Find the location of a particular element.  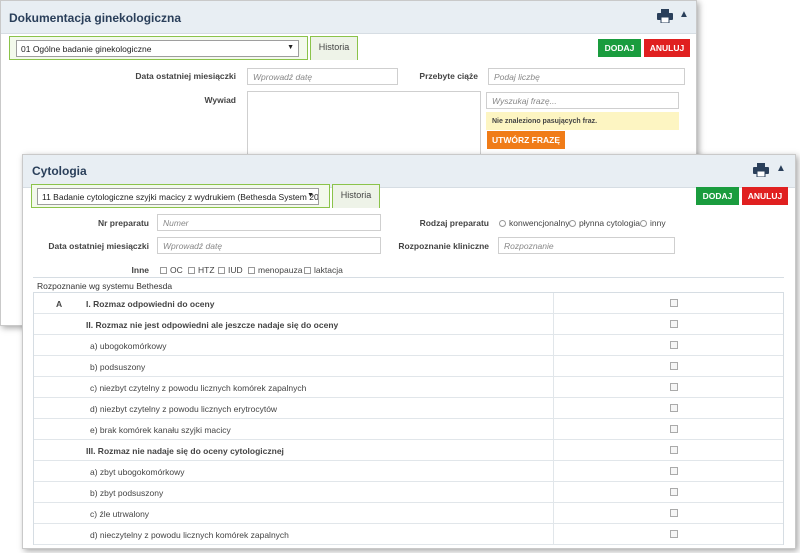

radio-label: konwencjonalny is located at coordinates (539, 223).